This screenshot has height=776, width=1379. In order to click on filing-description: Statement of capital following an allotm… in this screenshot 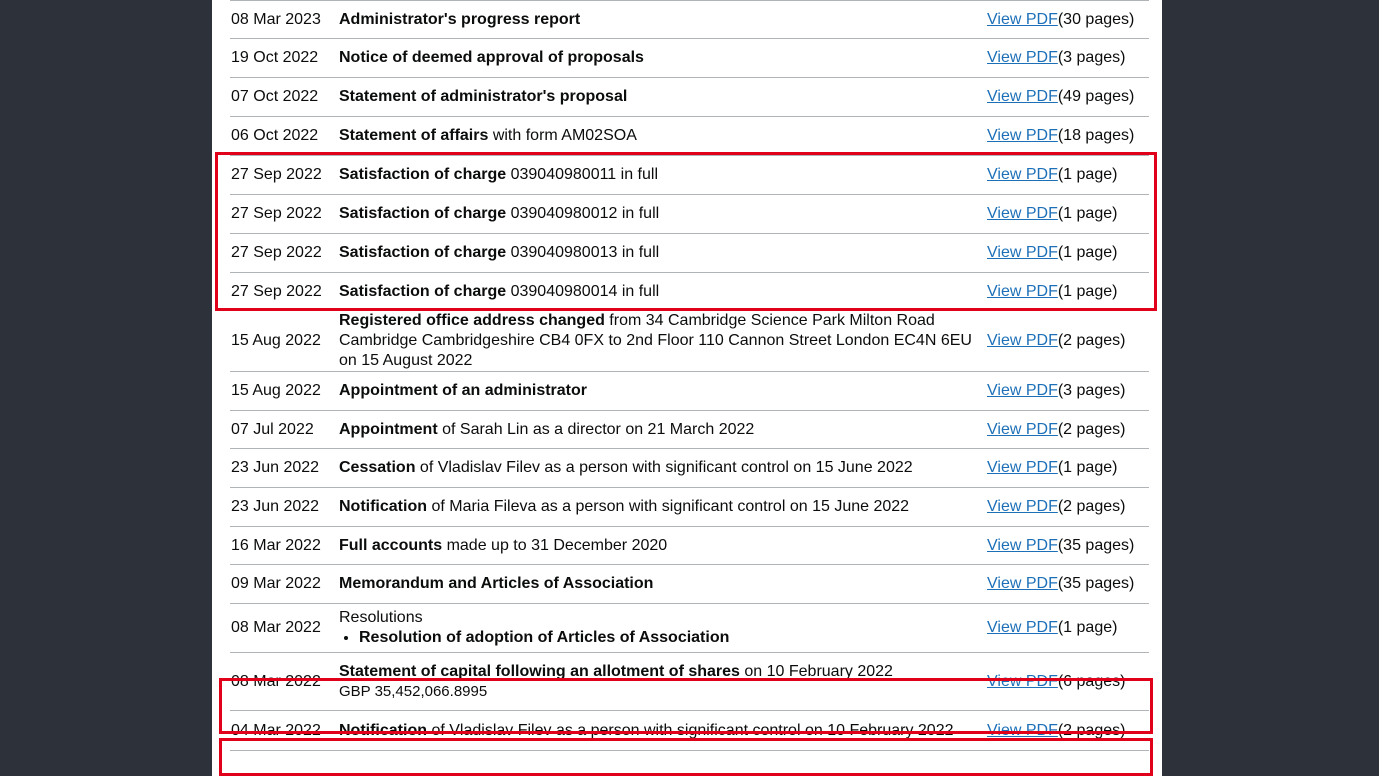, I will do `click(663, 681)`.